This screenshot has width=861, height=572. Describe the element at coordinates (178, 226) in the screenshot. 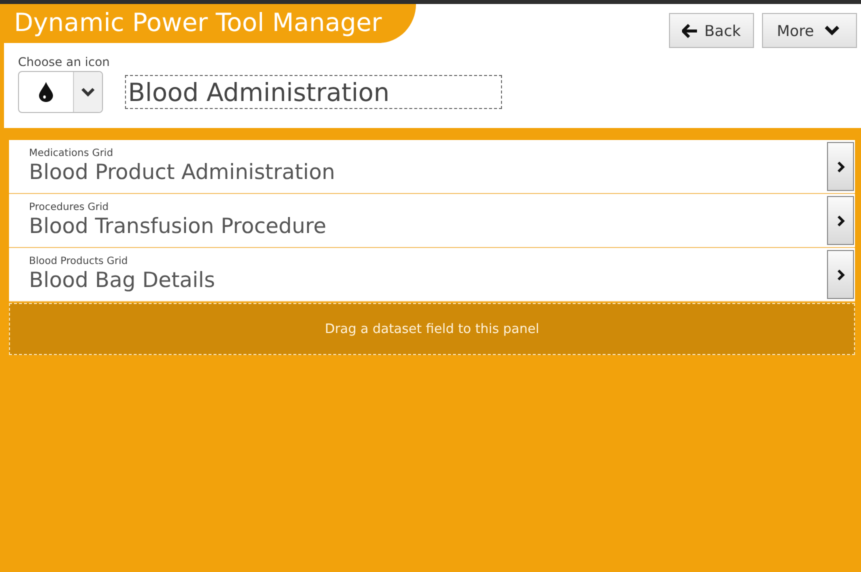

I see `grid-title: Blood Transfusion Procedure` at that location.